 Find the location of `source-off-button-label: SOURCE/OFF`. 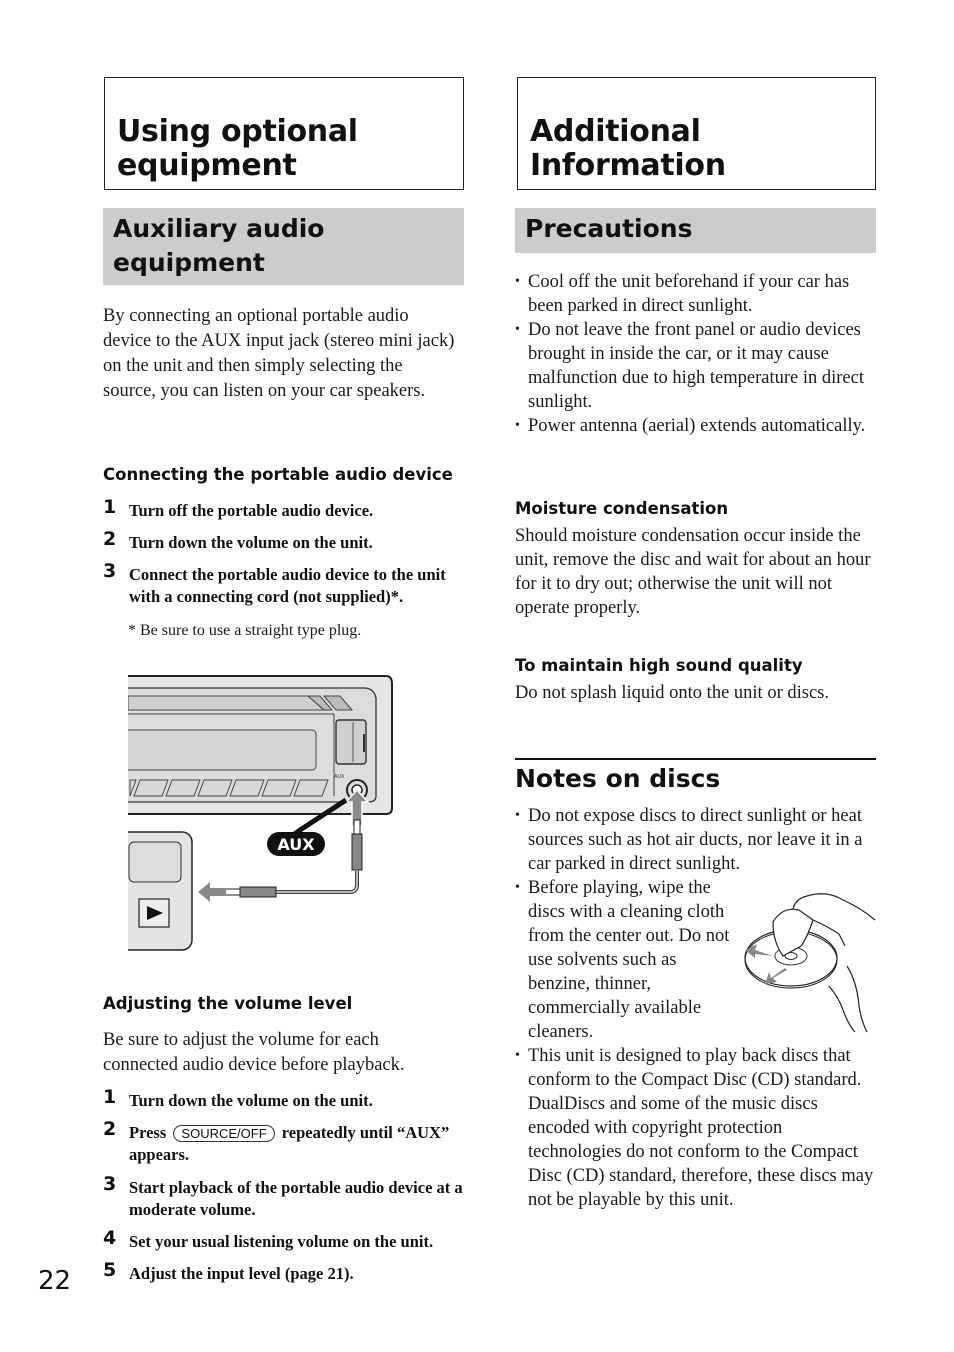

source-off-button-label: SOURCE/OFF is located at coordinates (224, 1133).